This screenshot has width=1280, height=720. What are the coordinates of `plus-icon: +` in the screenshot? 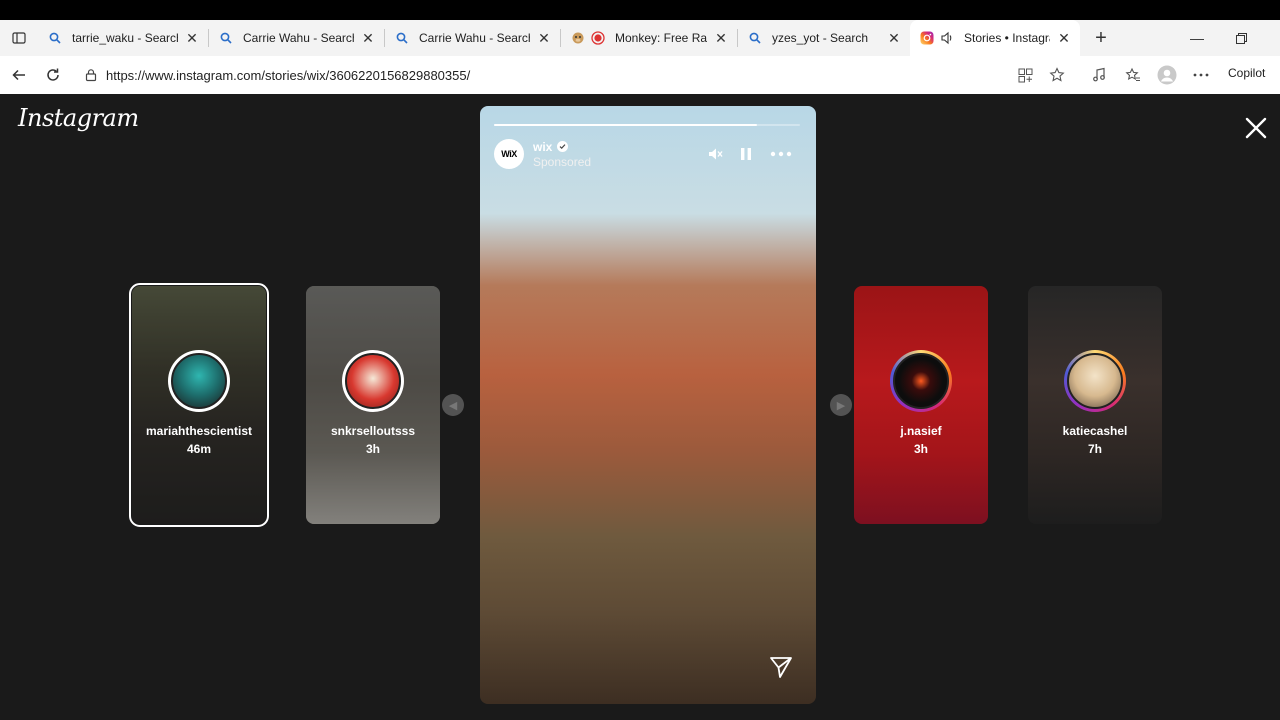 It's located at (1101, 37).